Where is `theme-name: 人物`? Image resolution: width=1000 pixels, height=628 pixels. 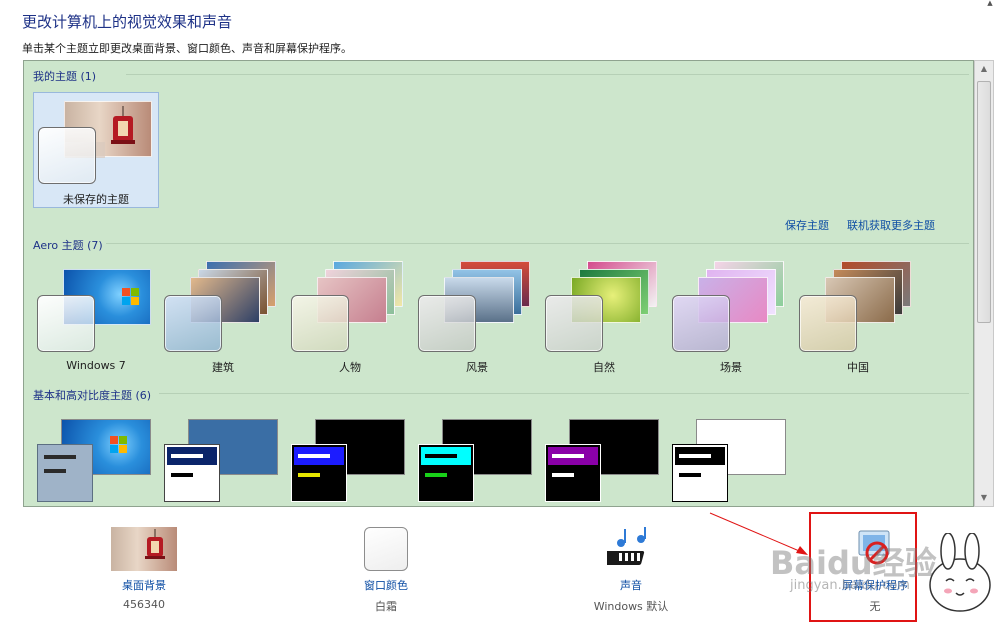
theme-name: 人物 is located at coordinates (350, 367).